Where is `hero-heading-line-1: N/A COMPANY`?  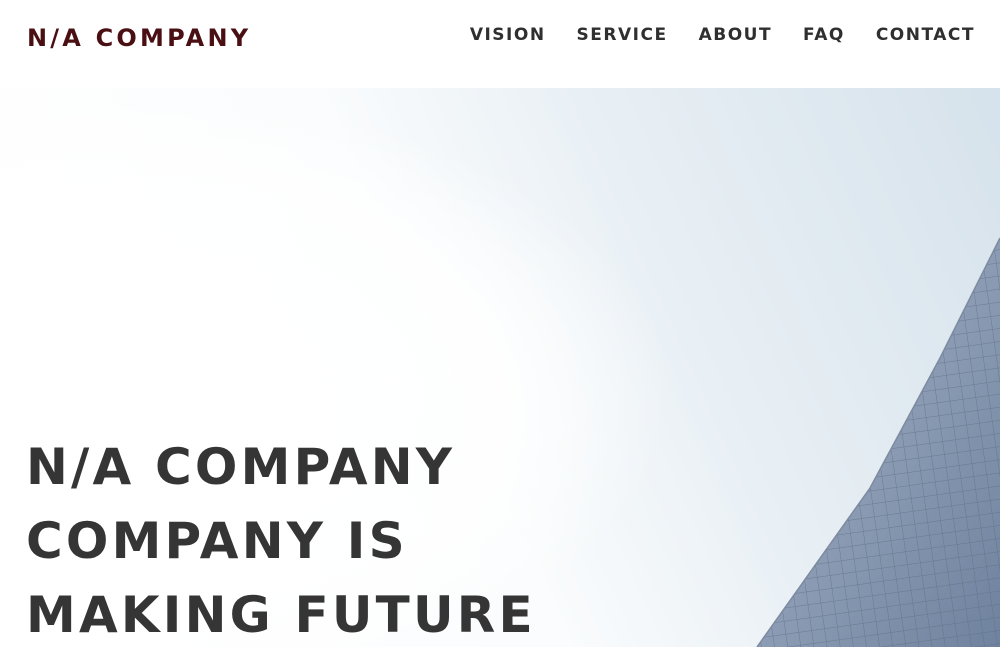
hero-heading-line-1: N/A COMPANY is located at coordinates (241, 467).